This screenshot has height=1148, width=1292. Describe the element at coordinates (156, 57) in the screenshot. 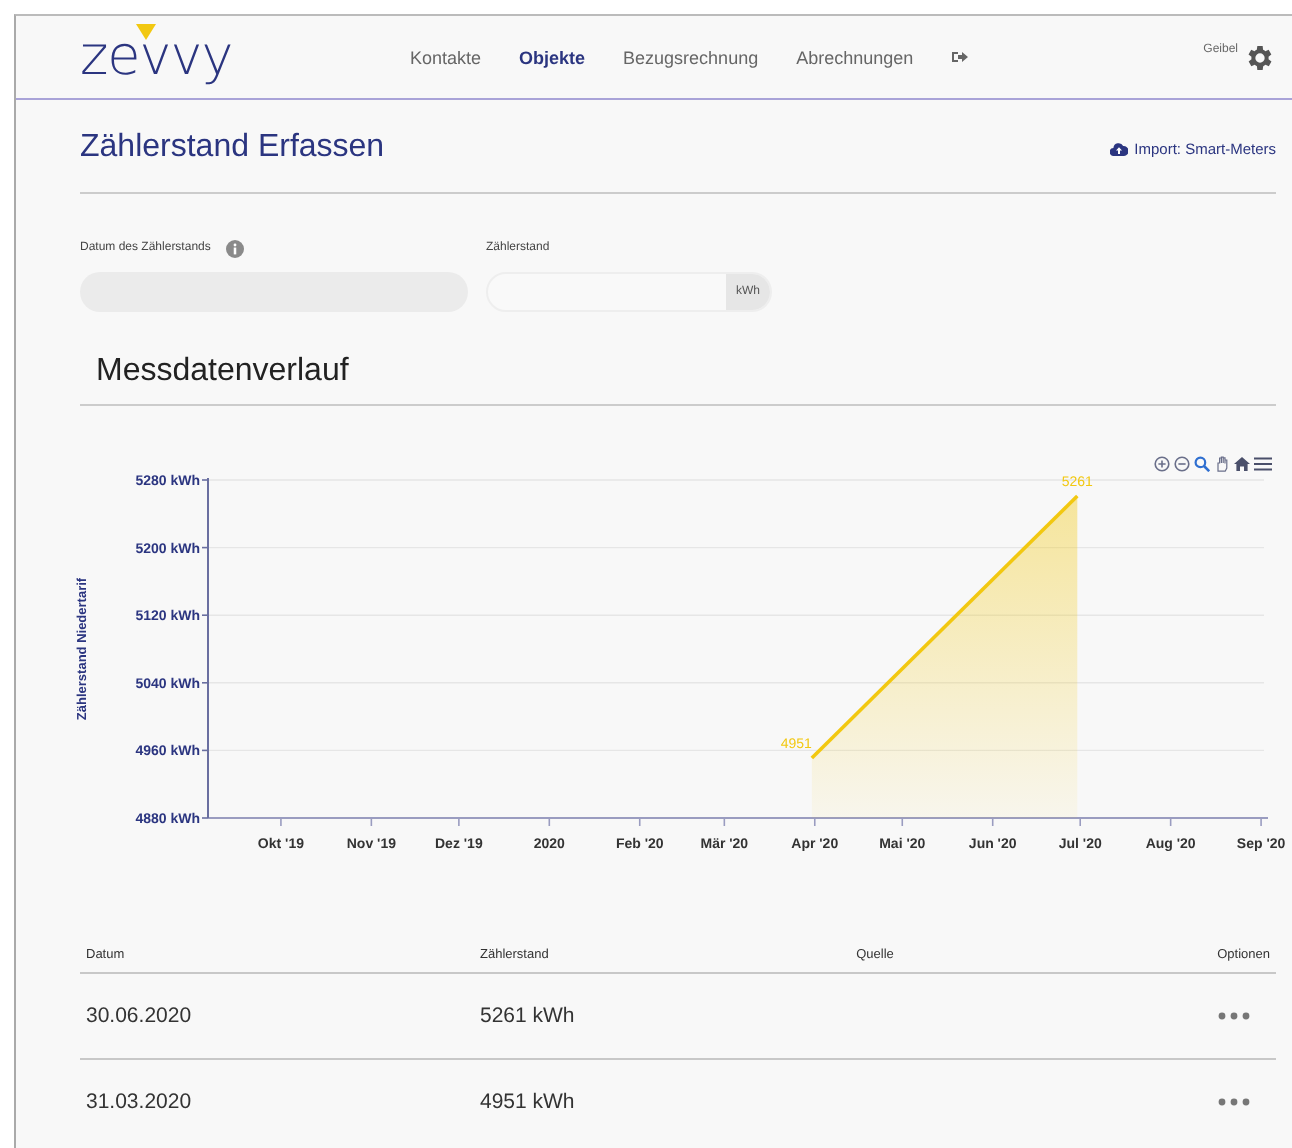

I see `logo-text: zevvy` at that location.